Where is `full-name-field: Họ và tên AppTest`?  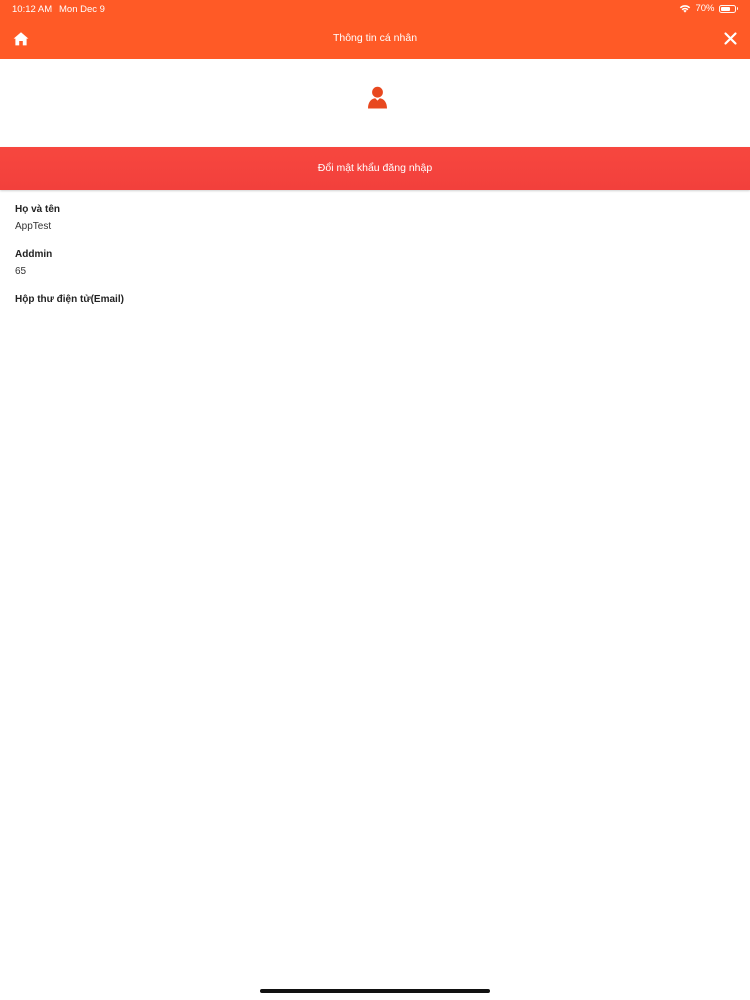
full-name-field: Họ và tên AppTest is located at coordinates (37, 218).